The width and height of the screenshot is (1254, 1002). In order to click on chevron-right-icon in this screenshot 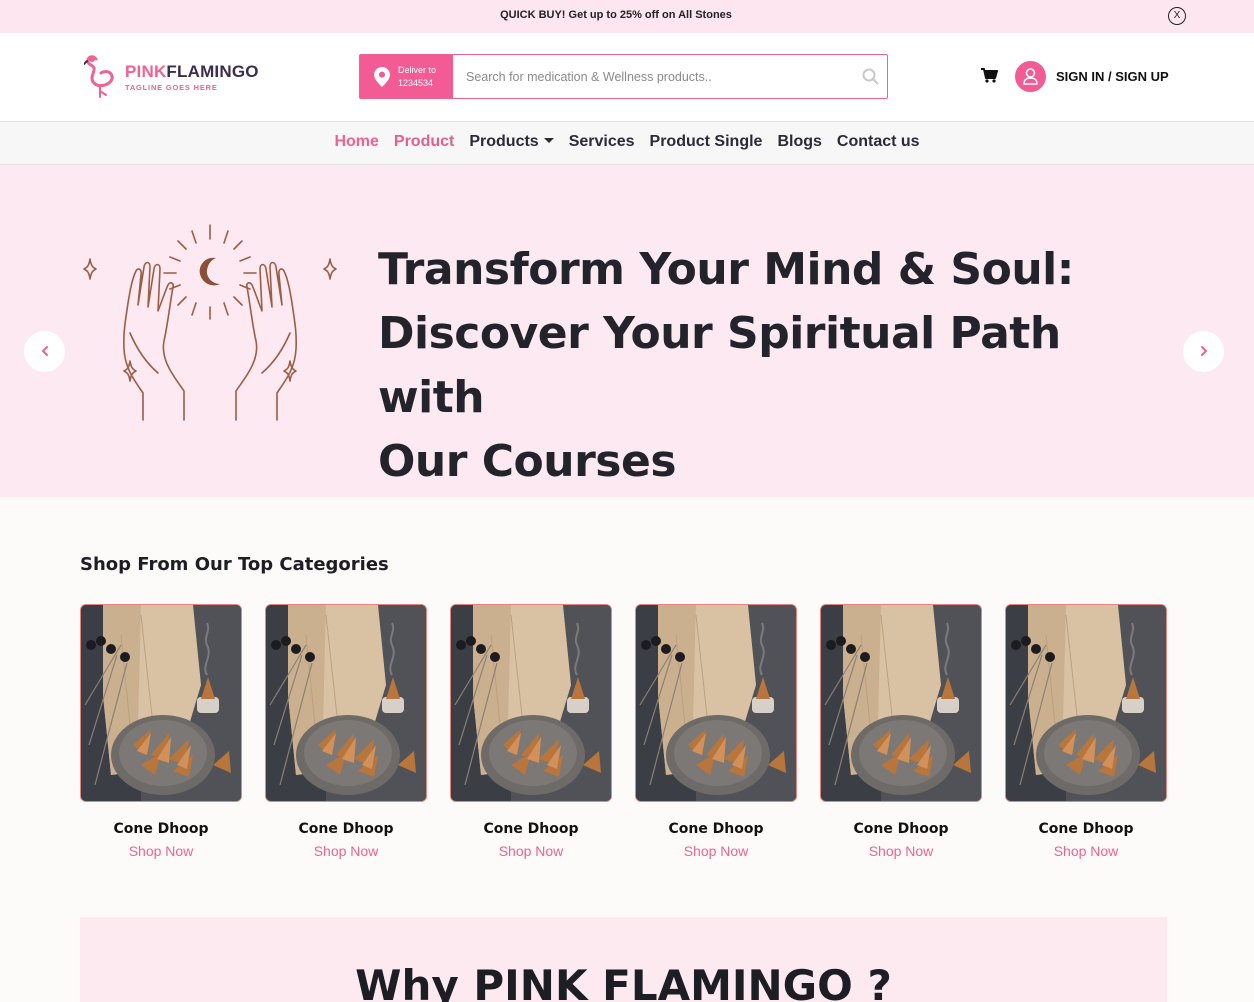, I will do `click(1204, 351)`.